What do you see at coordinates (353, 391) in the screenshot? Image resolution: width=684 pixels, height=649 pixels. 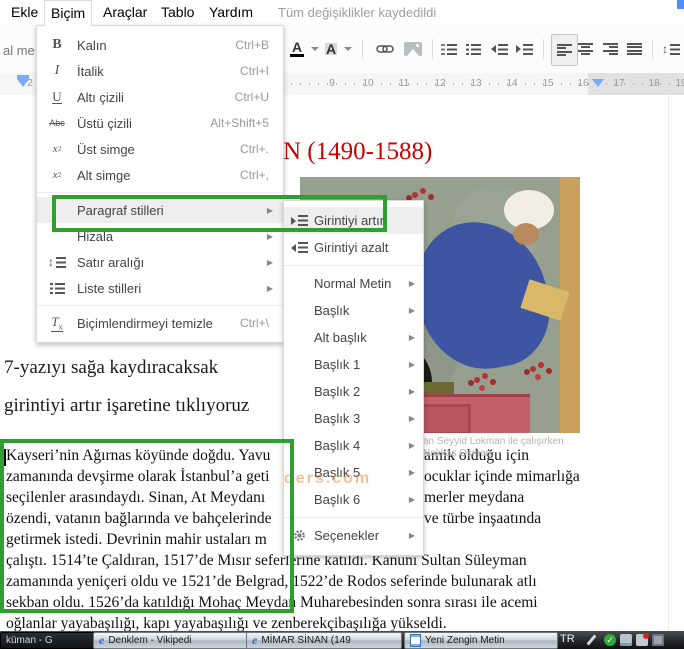 I see `submenu-item-baslik-2: Başlık 2 ▶` at bounding box center [353, 391].